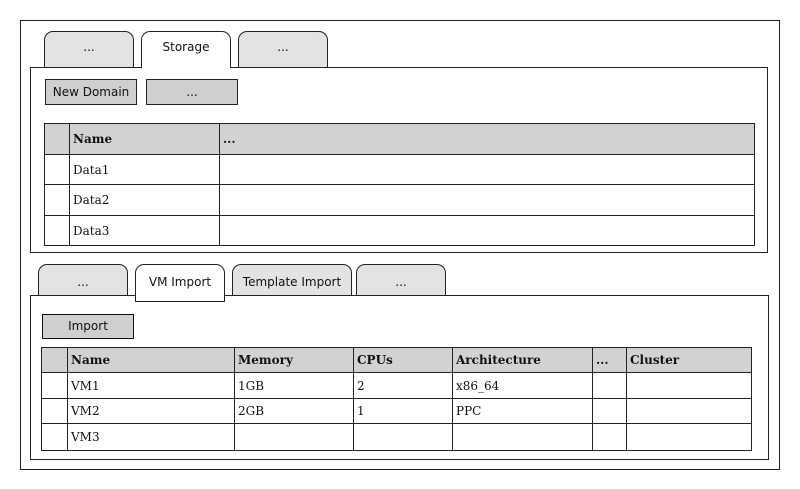 Image resolution: width=800 pixels, height=489 pixels. I want to click on table-cell: 1GB, so click(251, 385).